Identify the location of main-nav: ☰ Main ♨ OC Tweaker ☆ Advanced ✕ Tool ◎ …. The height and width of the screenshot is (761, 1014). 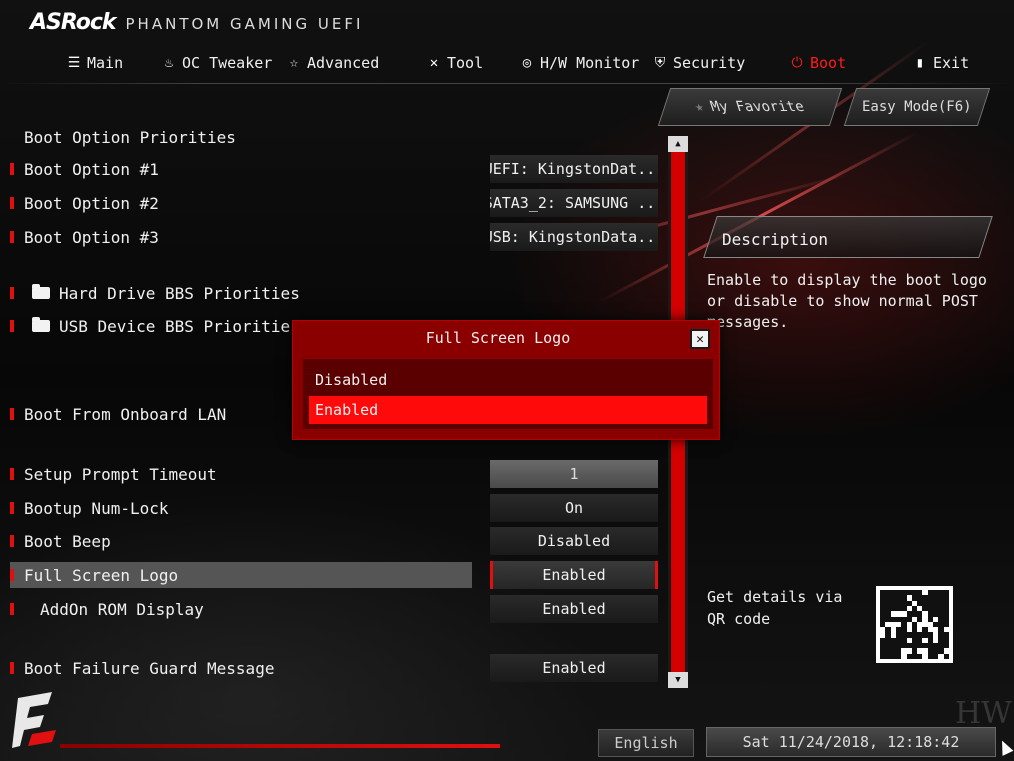
(507, 62).